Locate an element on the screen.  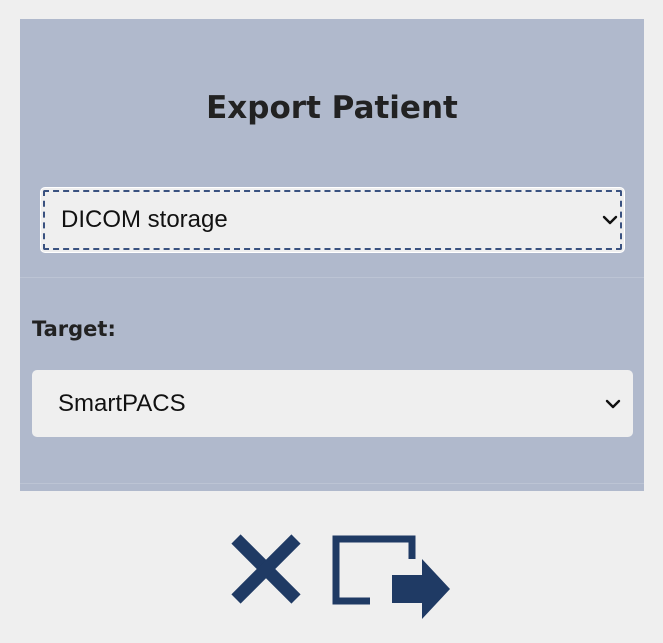
dialog-title: Export Patient is located at coordinates (332, 108).